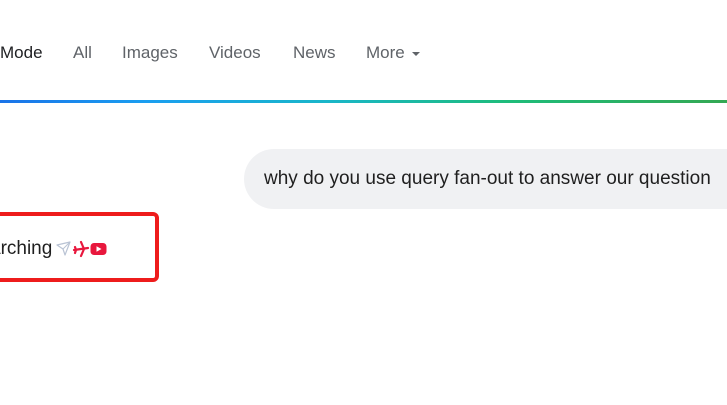 This screenshot has height=405, width=727. Describe the element at coordinates (363, 101) in the screenshot. I see `progress-gradient-divider` at that location.